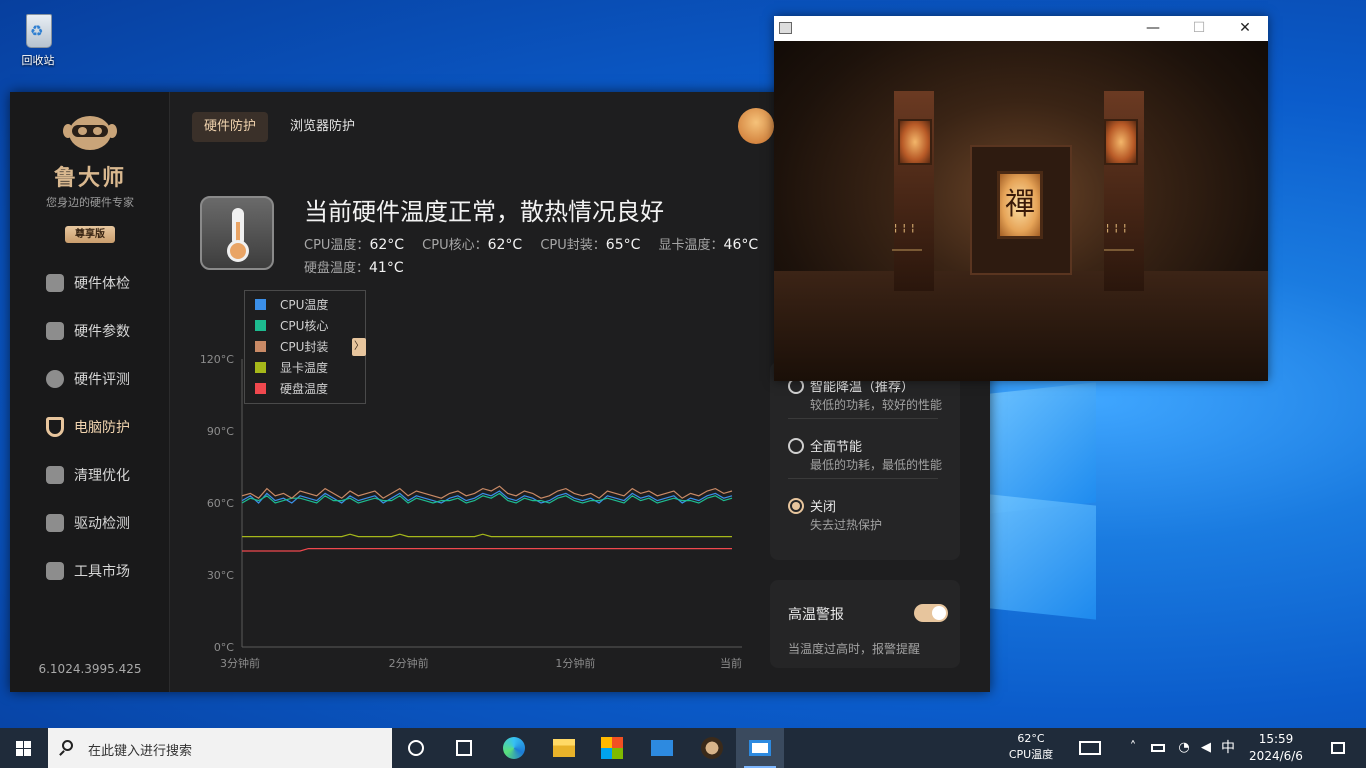  Describe the element at coordinates (90, 133) in the screenshot. I see `brand-logo-icon` at that location.